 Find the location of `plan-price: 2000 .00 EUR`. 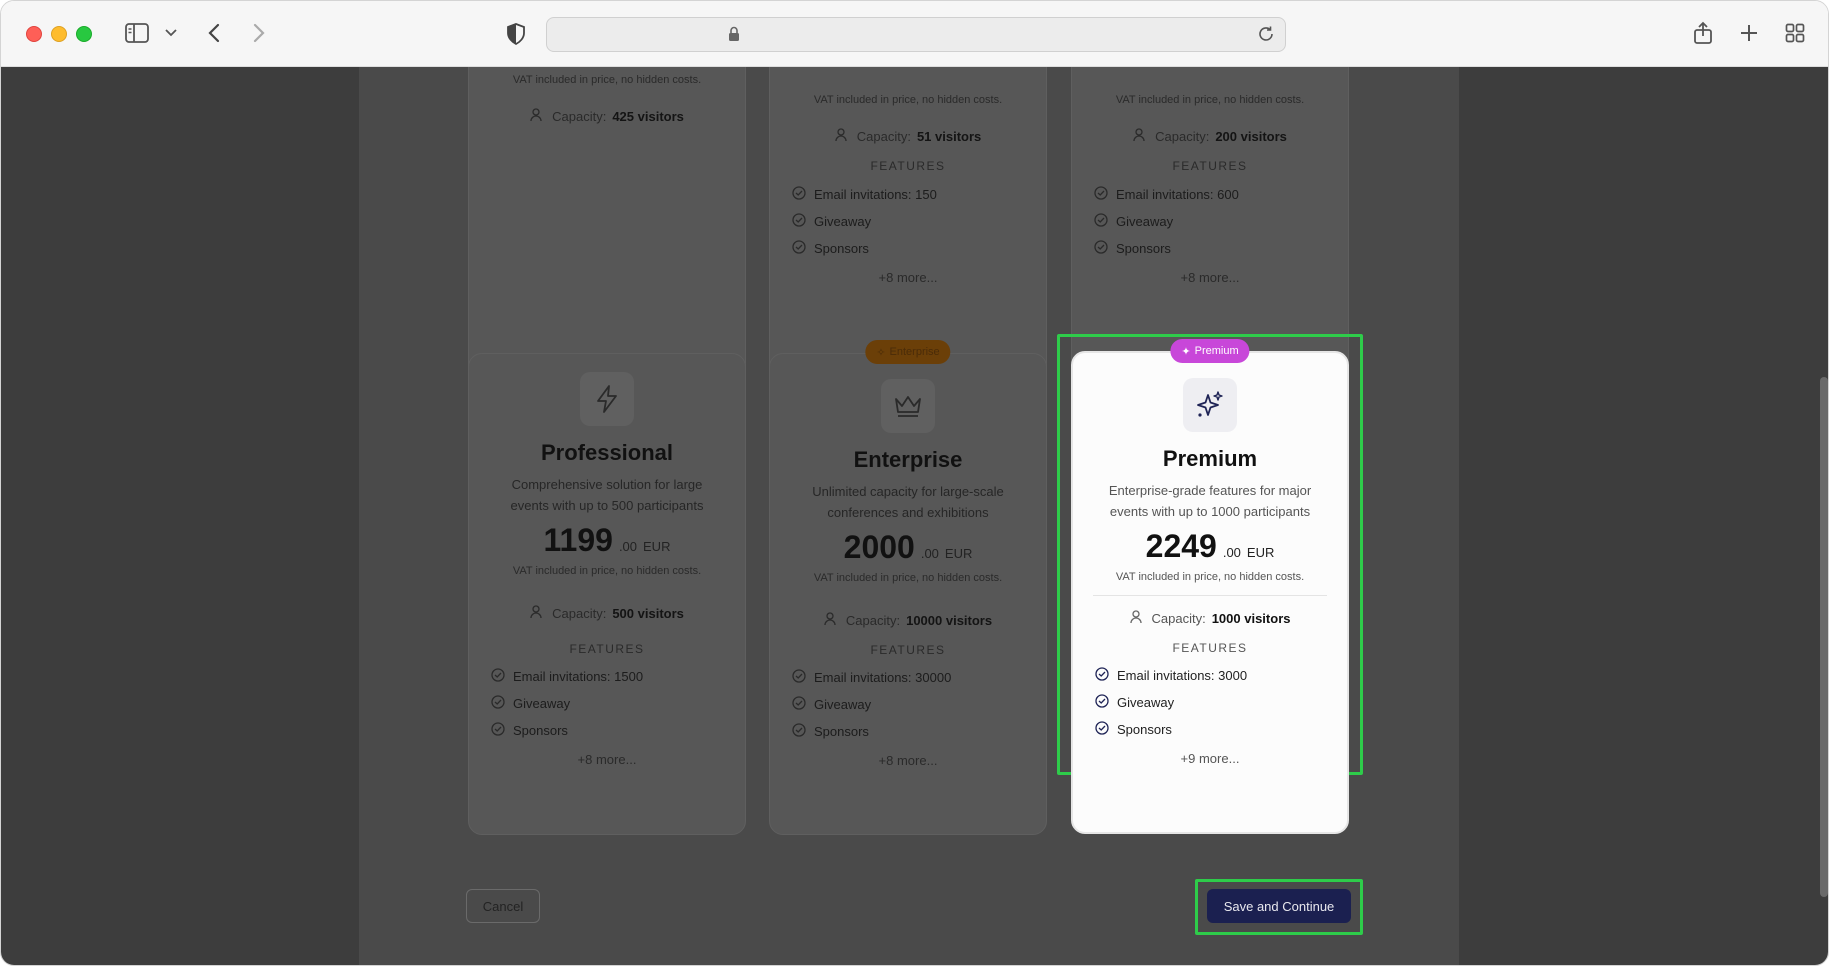

plan-price: 2000 .00 EUR is located at coordinates (908, 547).